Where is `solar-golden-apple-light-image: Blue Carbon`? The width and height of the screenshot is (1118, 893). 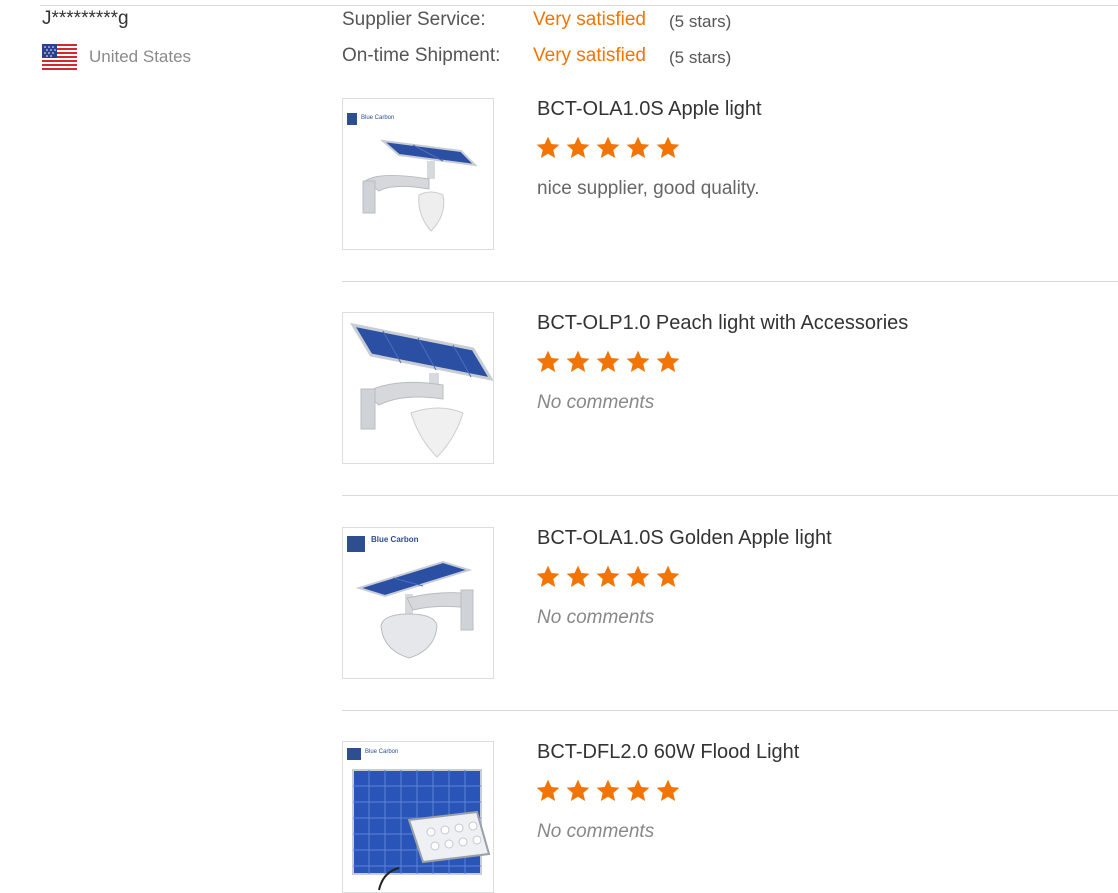
solar-golden-apple-light-image: Blue Carbon is located at coordinates (410, 597).